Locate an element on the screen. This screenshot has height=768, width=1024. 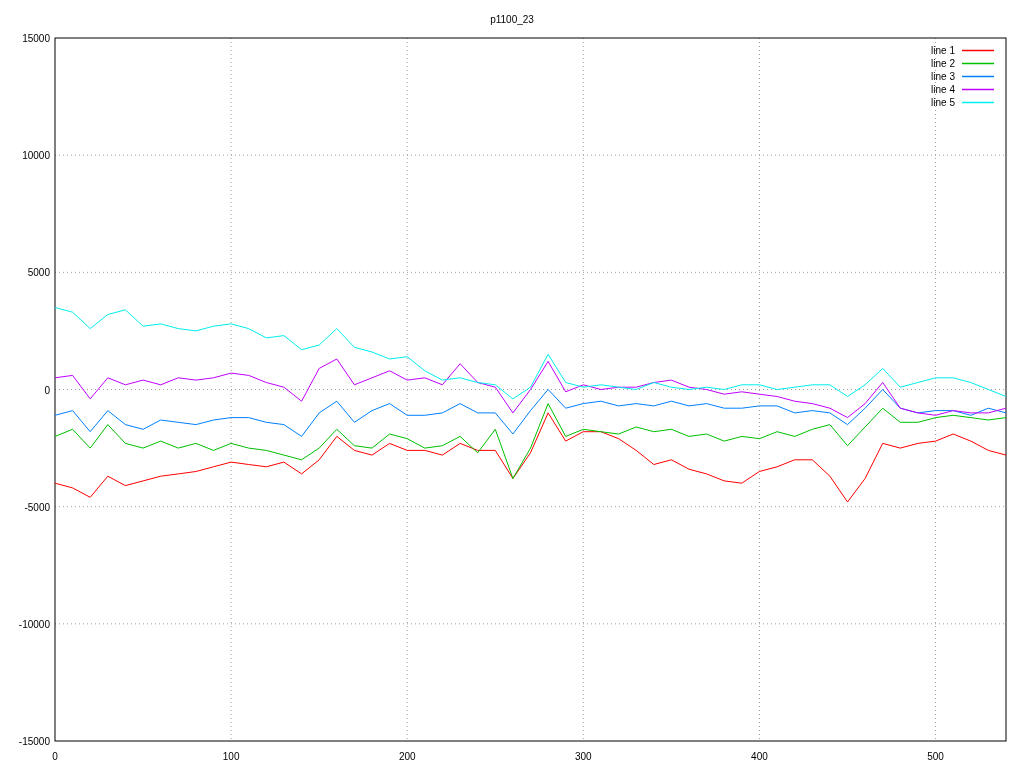
chart-title: p1100_23 is located at coordinates (512, 19).